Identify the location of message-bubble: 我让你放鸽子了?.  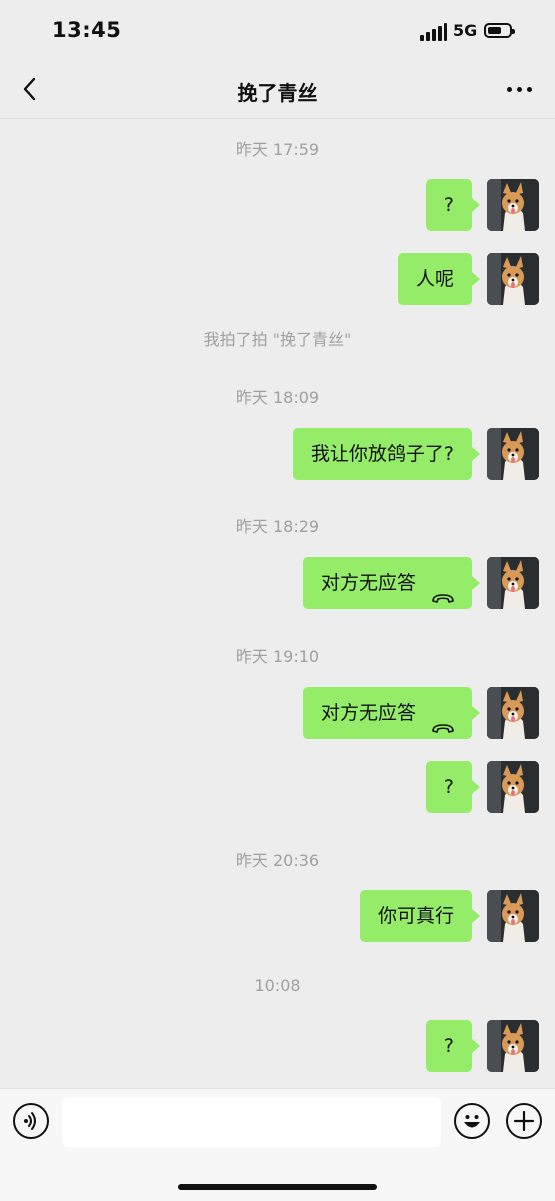
(386, 454).